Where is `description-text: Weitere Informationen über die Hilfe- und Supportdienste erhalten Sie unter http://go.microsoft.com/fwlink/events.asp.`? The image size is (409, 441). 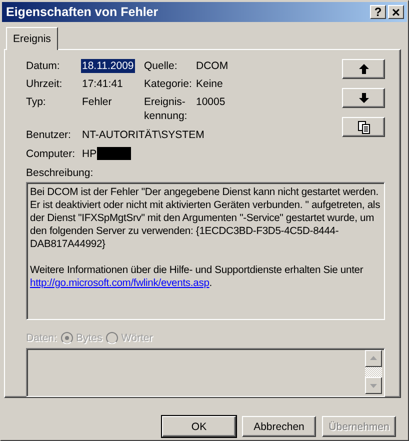
description-text: Weitere Informationen über die Hilfe- und Supportdienste erhalten Sie unter http://go.microsoft.com/fwlink/events.asp. is located at coordinates (197, 277).